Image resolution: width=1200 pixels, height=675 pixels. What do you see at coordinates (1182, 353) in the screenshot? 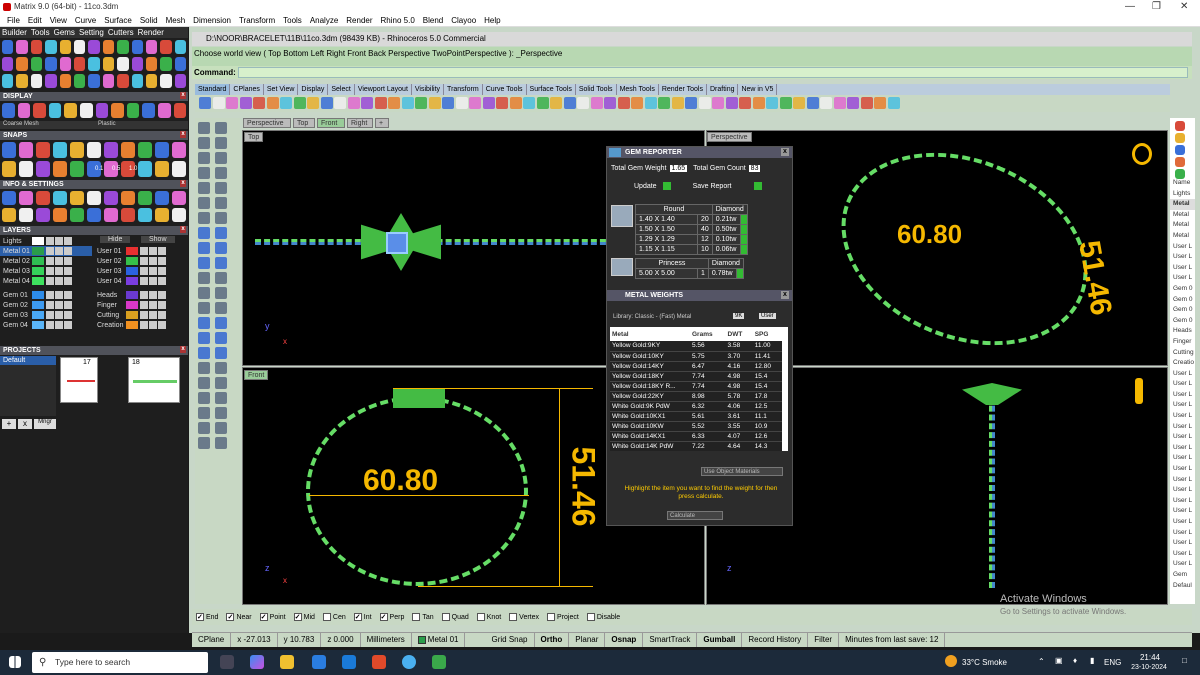
I see `layer-panel-item: Cutting` at bounding box center [1182, 353].